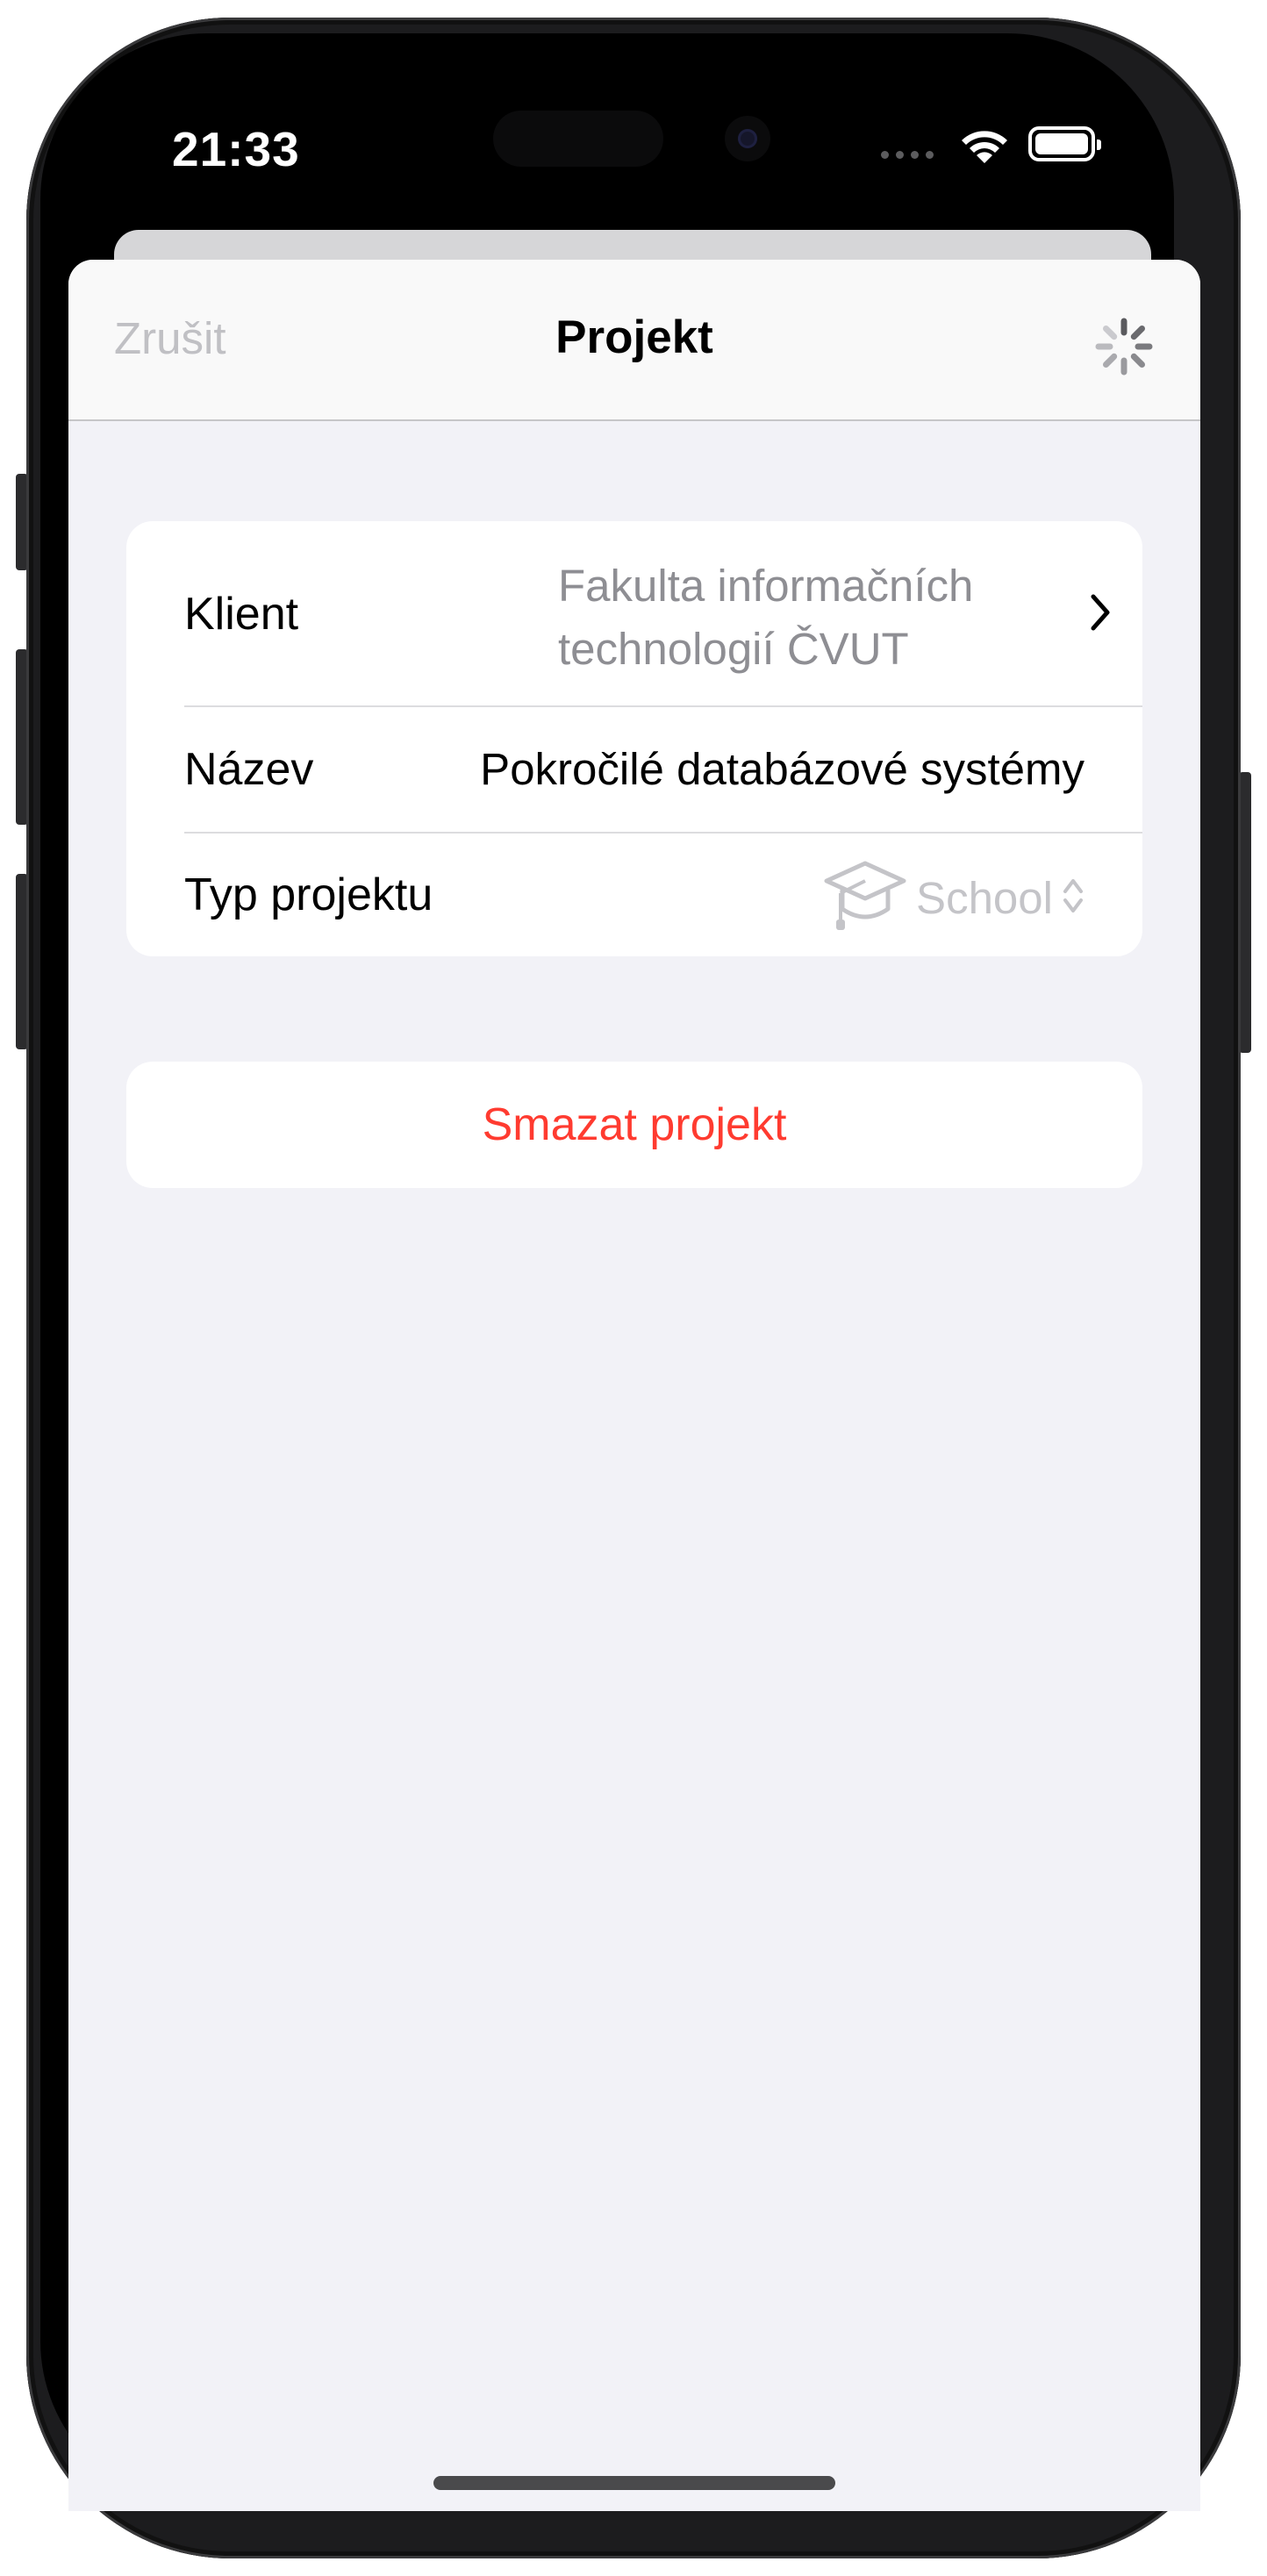 The height and width of the screenshot is (2576, 1267). Describe the element at coordinates (241, 614) in the screenshot. I see `client-label: Klient` at that location.